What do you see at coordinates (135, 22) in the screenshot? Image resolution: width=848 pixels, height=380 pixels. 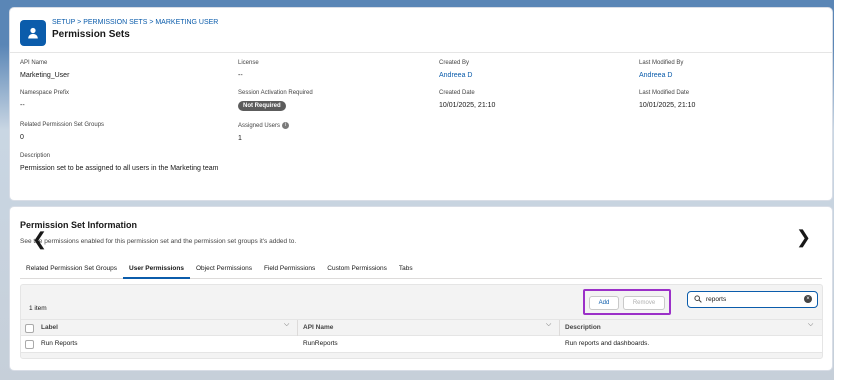 I see `breadcrumb: SETUP > PERMISSION SETS > MARKETING USER` at bounding box center [135, 22].